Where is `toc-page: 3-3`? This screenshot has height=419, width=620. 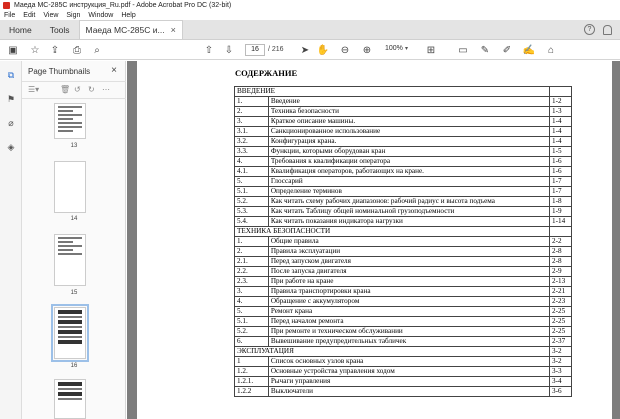
toc-page: 3-3 is located at coordinates (560, 371).